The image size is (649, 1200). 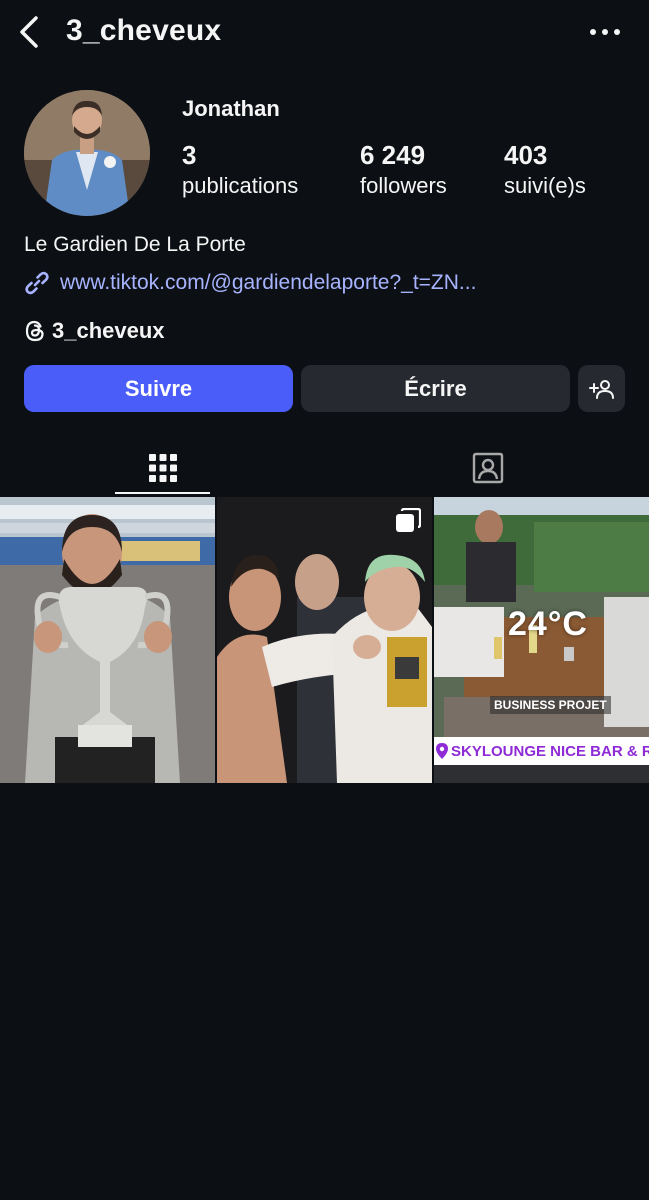 I want to click on profile-avatar, so click(x=87, y=153).